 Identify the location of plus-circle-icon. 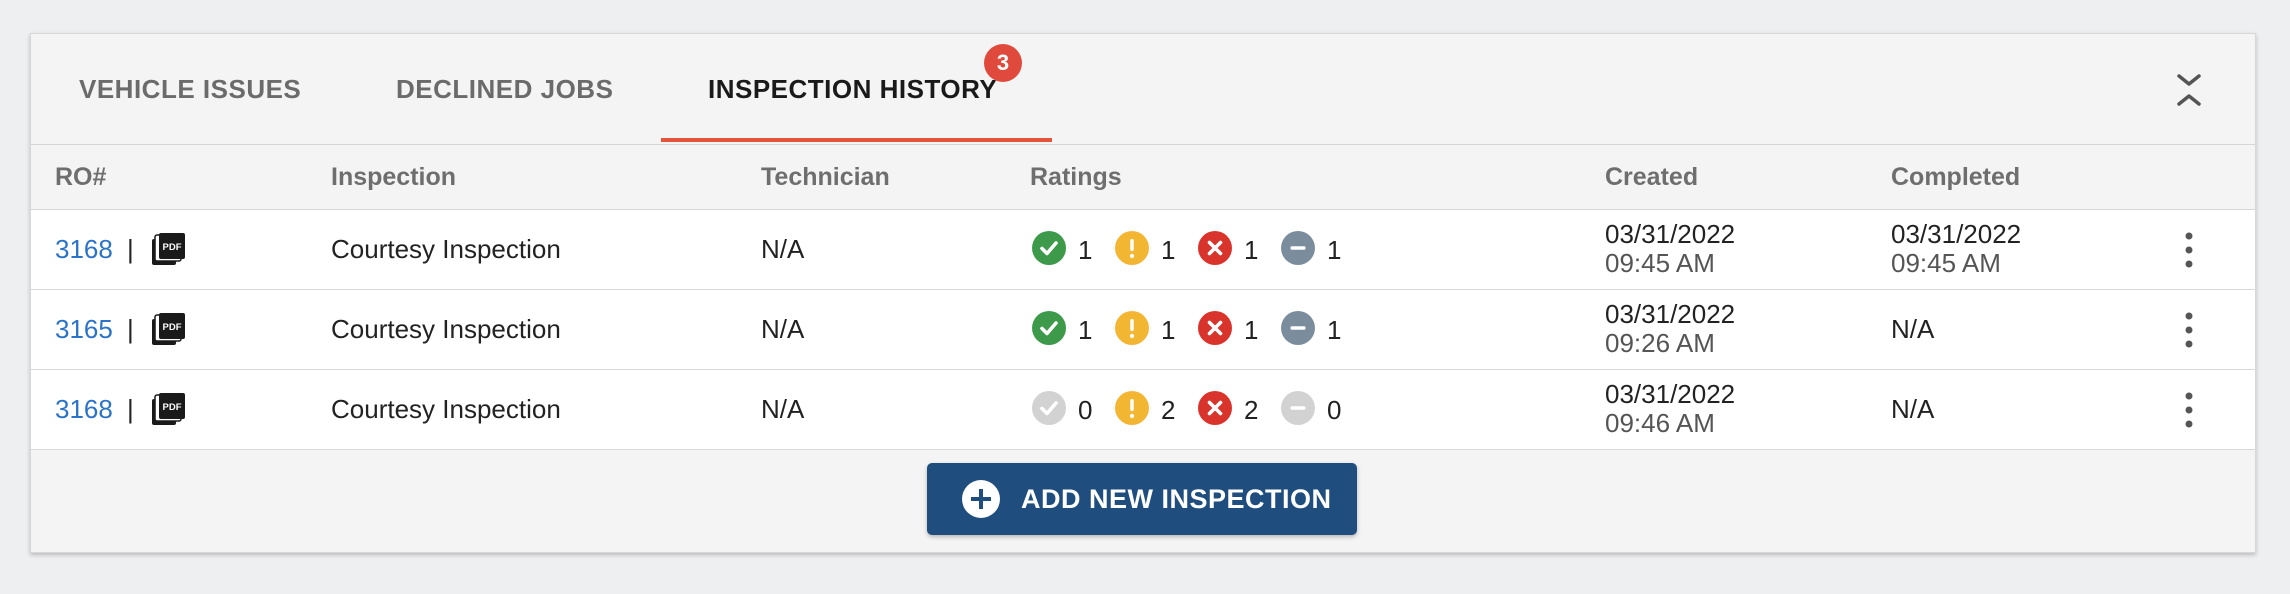
(981, 499).